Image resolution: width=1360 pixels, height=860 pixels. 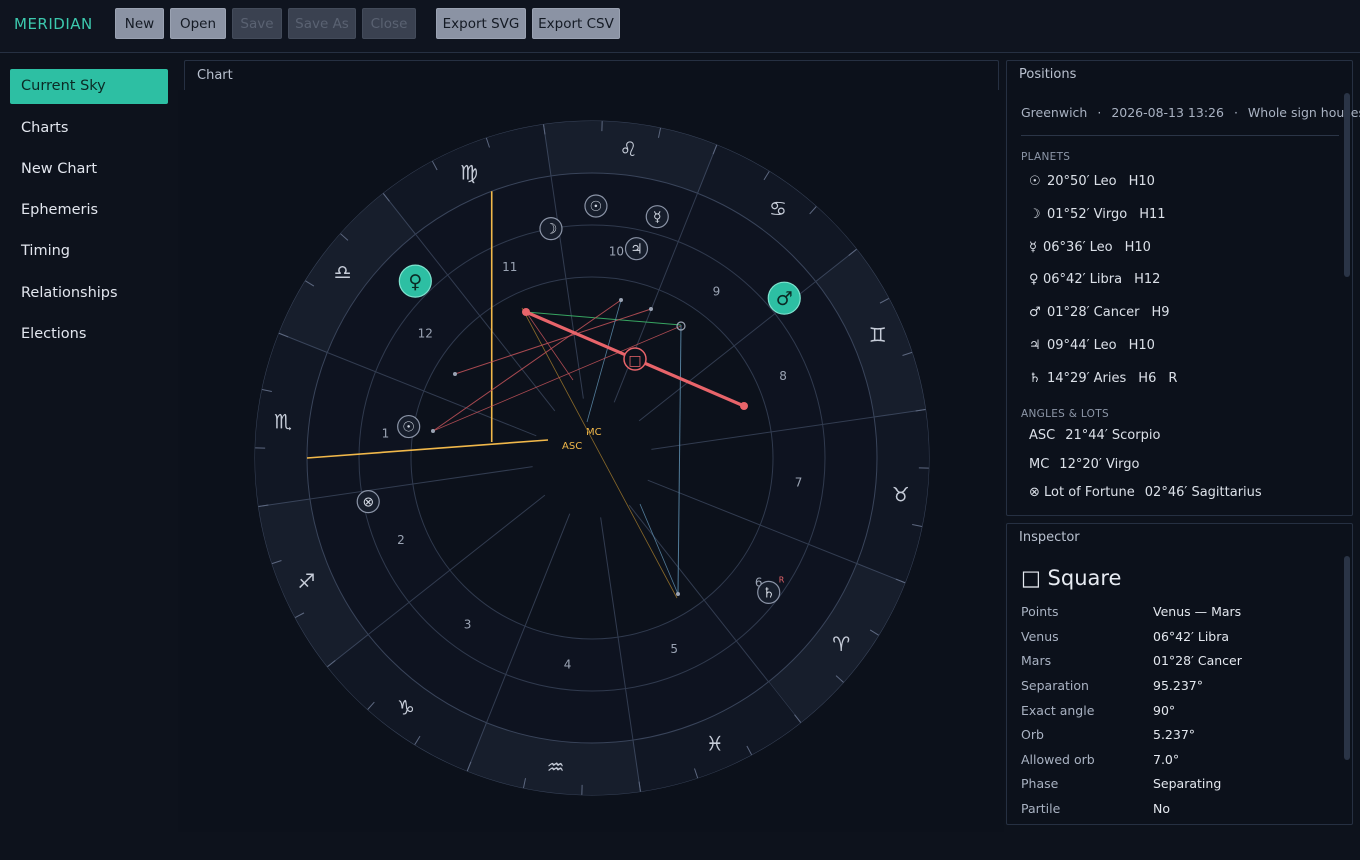 I want to click on house-number: 2, so click(x=401, y=540).